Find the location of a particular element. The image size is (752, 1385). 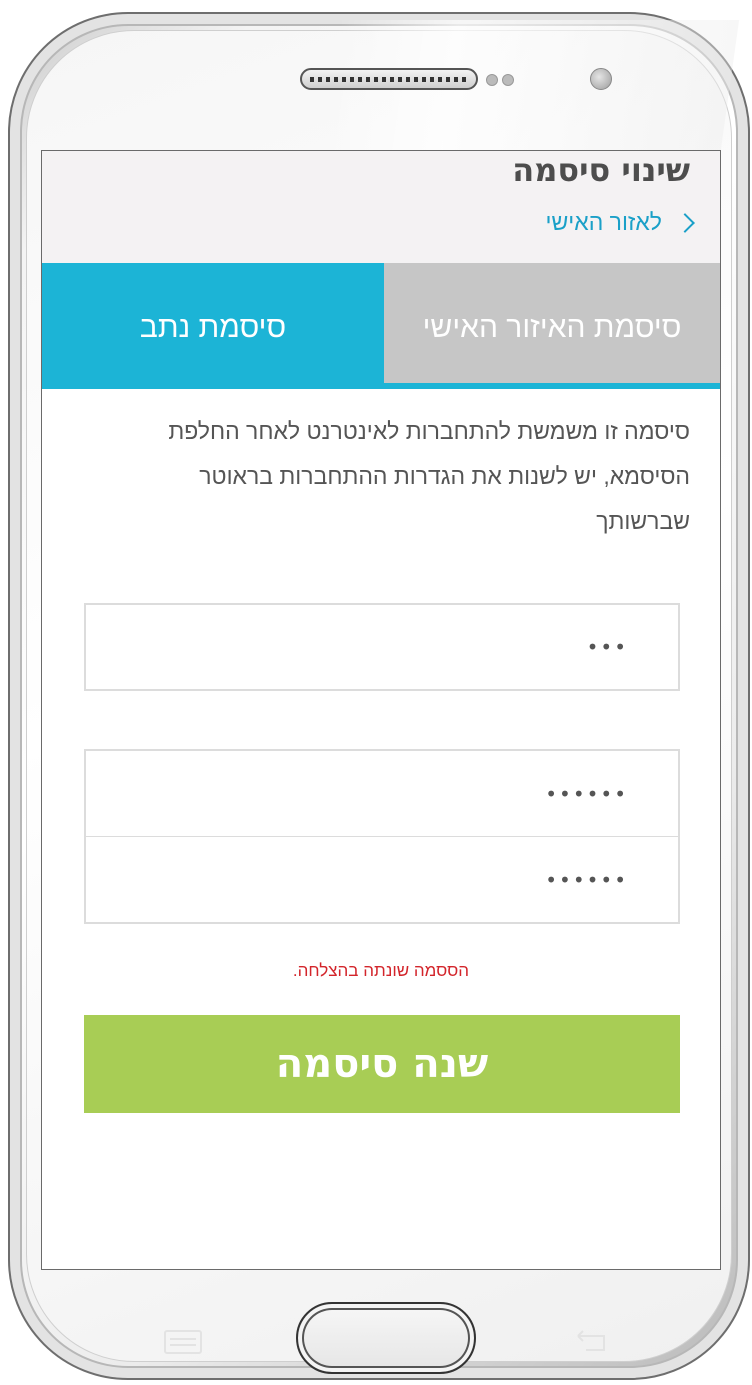

light-sensor is located at coordinates (508, 80).